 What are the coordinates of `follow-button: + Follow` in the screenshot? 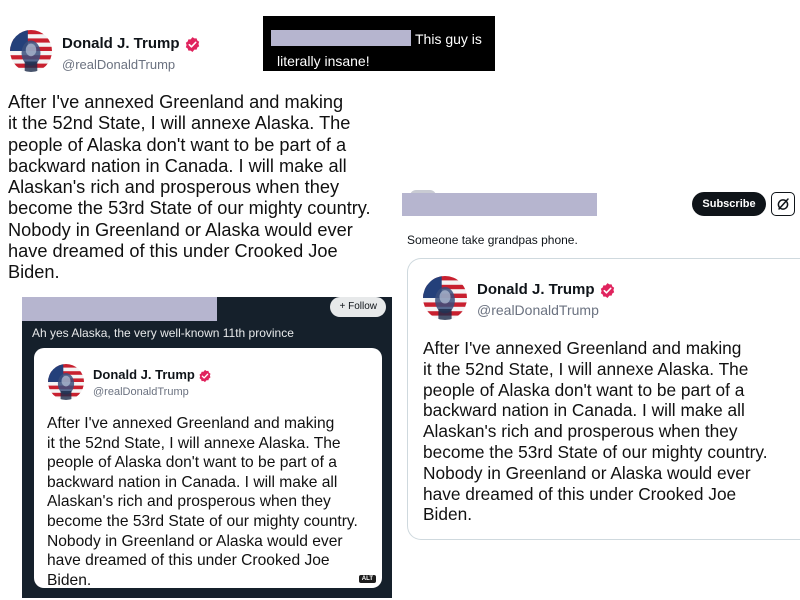 It's located at (358, 307).